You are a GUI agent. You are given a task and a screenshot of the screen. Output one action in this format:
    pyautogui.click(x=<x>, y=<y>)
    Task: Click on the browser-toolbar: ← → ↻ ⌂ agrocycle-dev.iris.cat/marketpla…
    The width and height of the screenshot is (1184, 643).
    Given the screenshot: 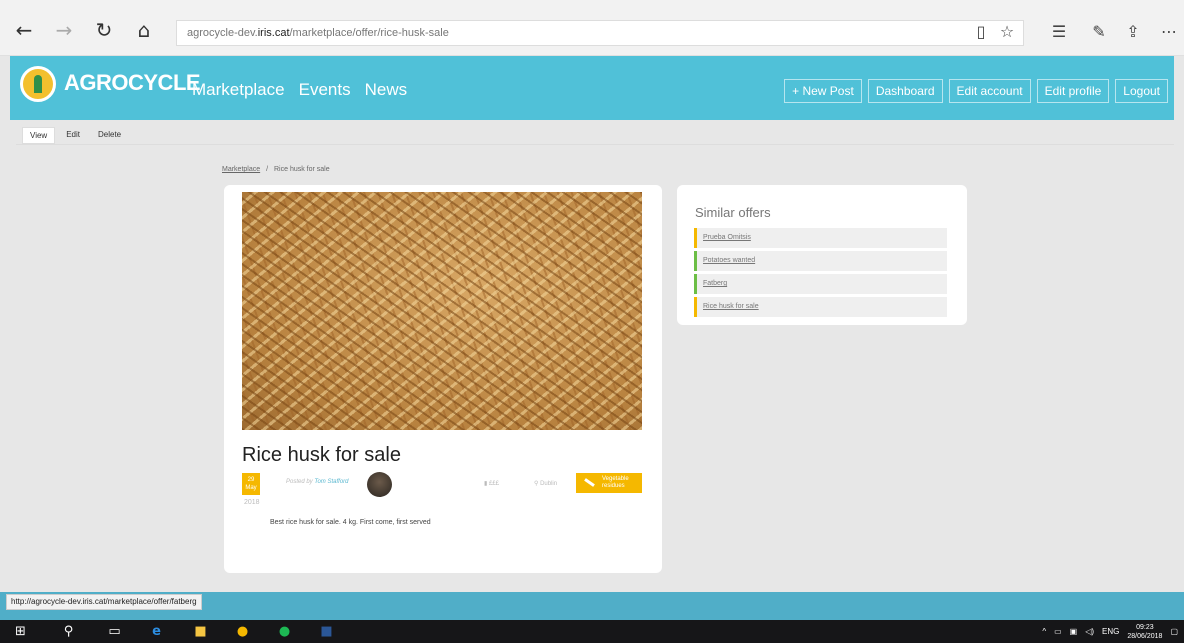 What is the action you would take?
    pyautogui.click(x=592, y=28)
    